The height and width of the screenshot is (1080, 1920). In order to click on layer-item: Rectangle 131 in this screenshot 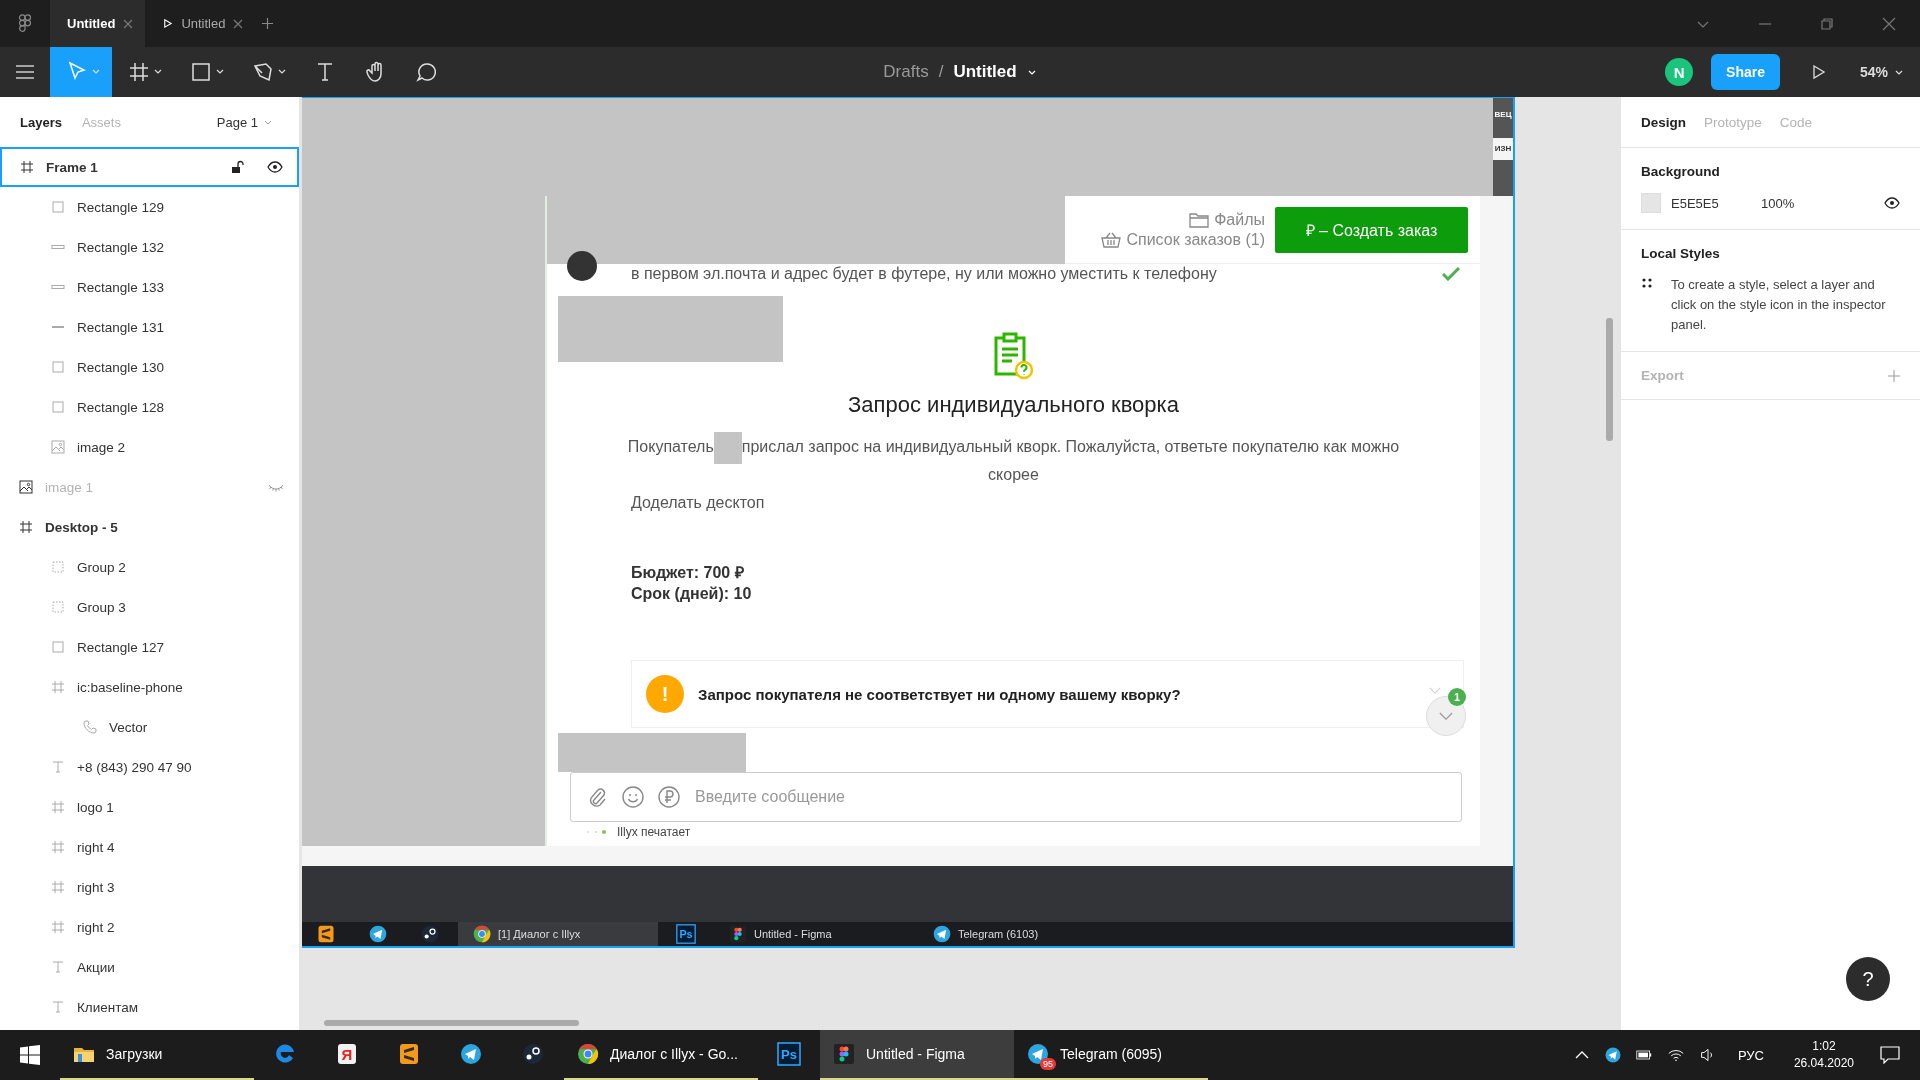, I will do `click(149, 327)`.